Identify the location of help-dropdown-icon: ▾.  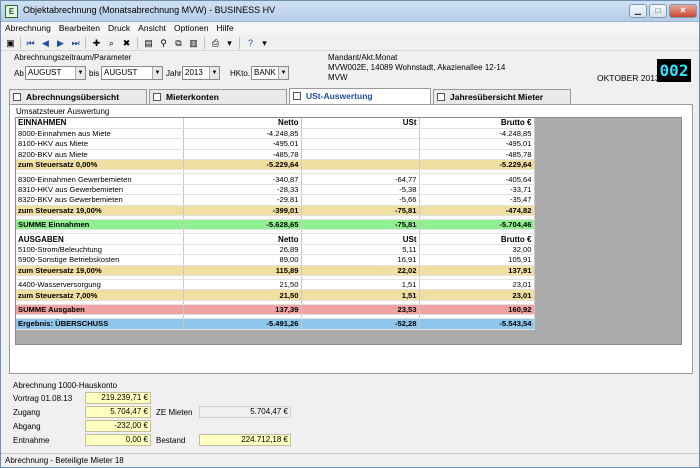
(264, 43).